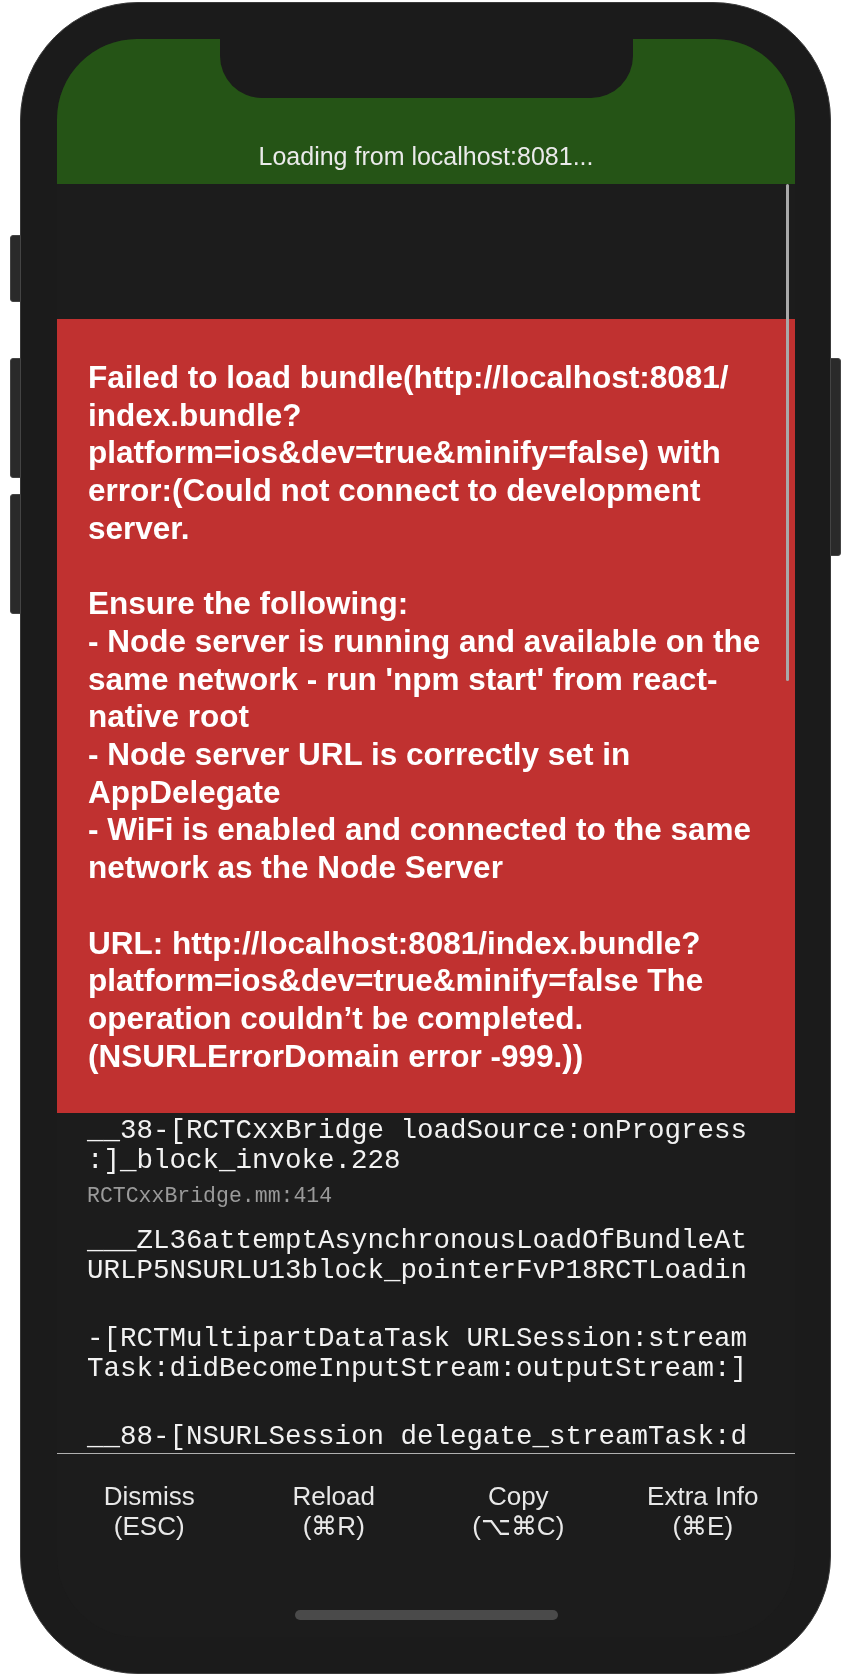  I want to click on stack-frame-method: -[RCTMultipartDataTask URLSession:stream Task:didBecomeInputStream:outputStream:], so click(417, 1354).